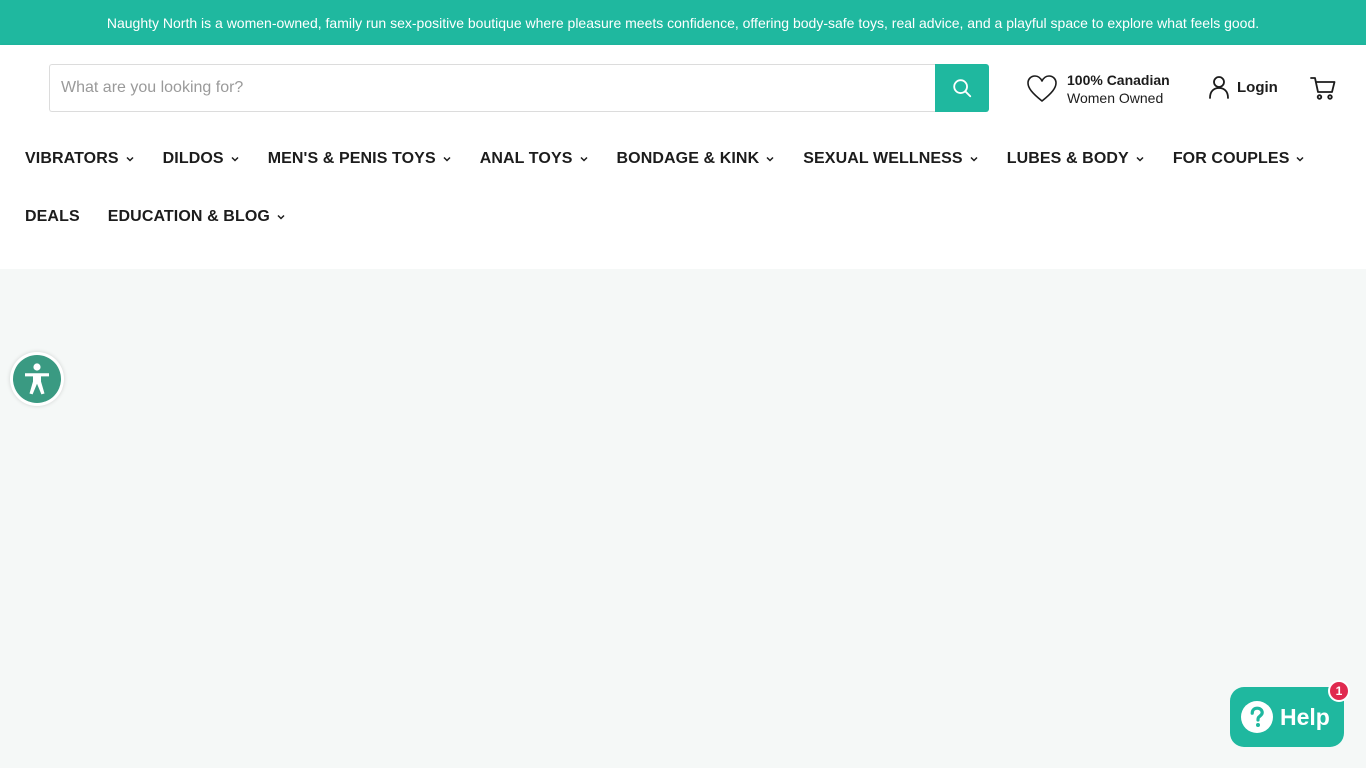 This screenshot has width=1366, height=768. I want to click on nav-item-anal-toys: ANAL TOYS, so click(534, 159).